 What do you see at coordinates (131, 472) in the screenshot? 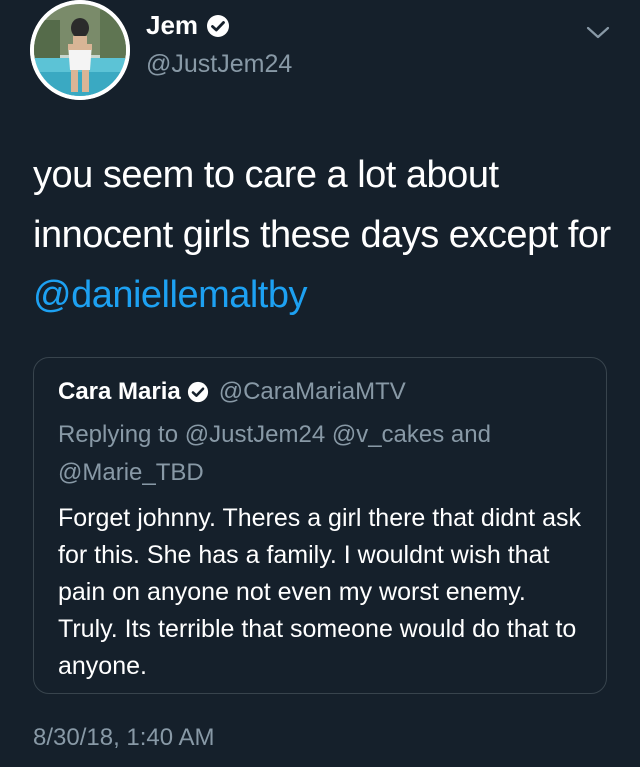
I see `replying-to-user-3: @Marie_TBD` at bounding box center [131, 472].